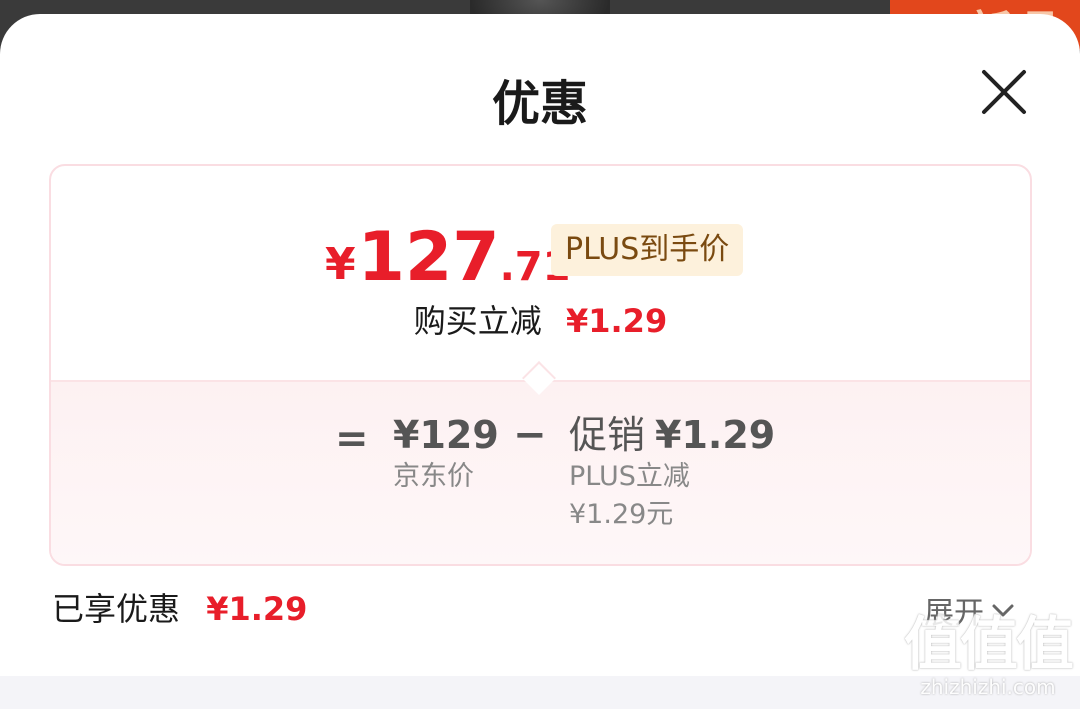 Image resolution: width=1080 pixels, height=709 pixels. What do you see at coordinates (629, 476) in the screenshot?
I see `promo-sub-label: PLUS立减` at bounding box center [629, 476].